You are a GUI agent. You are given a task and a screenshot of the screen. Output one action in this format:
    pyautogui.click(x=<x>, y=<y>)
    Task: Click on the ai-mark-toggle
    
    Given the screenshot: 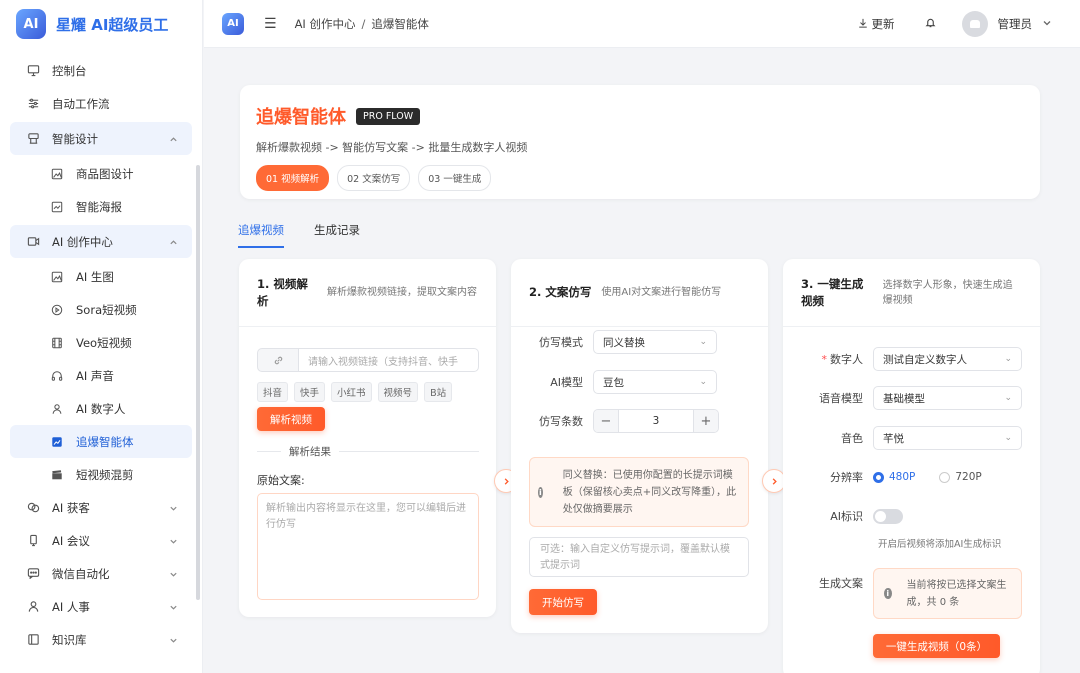 What is the action you would take?
    pyautogui.click(x=888, y=516)
    